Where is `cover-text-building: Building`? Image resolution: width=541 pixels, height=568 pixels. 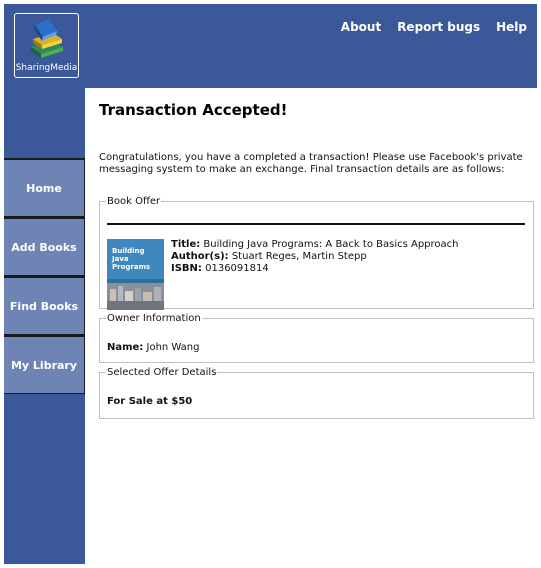
cover-text-building: Building is located at coordinates (128, 251).